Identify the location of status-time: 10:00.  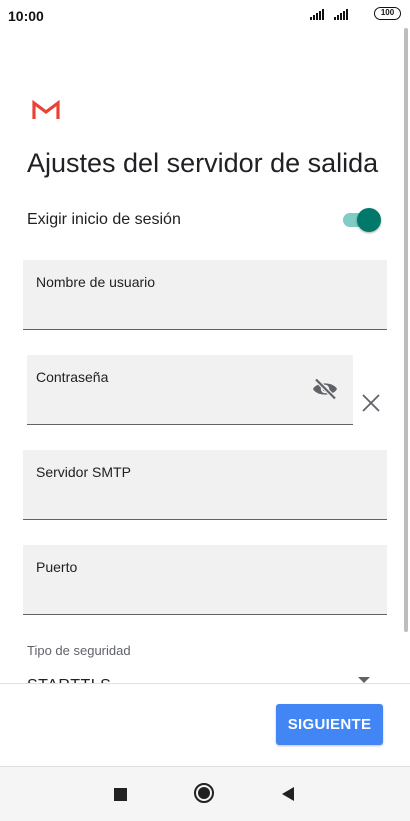
(26, 16).